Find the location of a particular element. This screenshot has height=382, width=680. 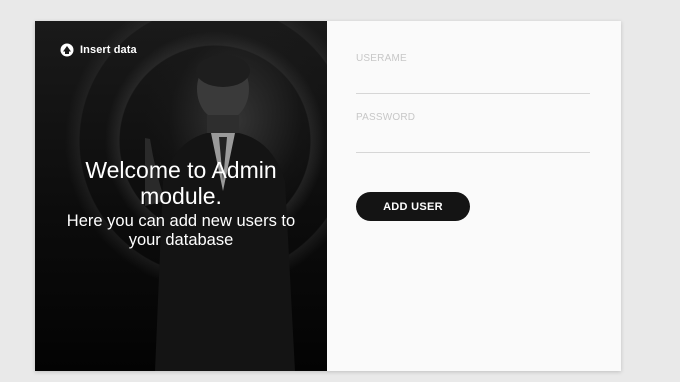

password-label: PASSWORD is located at coordinates (386, 117).